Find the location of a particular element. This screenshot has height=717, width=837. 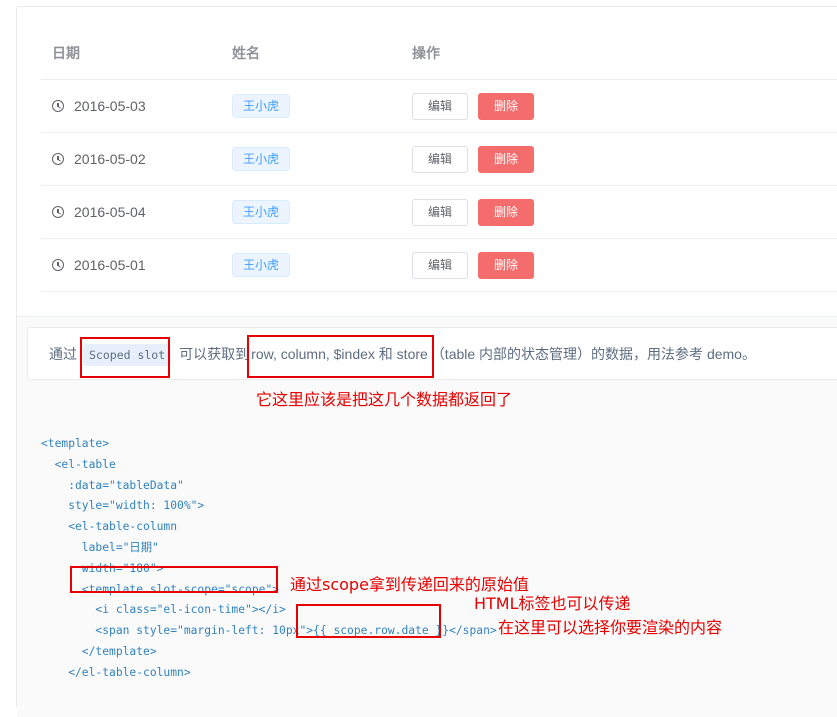

annotation-render-choice: 在这里可以选择你要渲染的内容 is located at coordinates (610, 627).